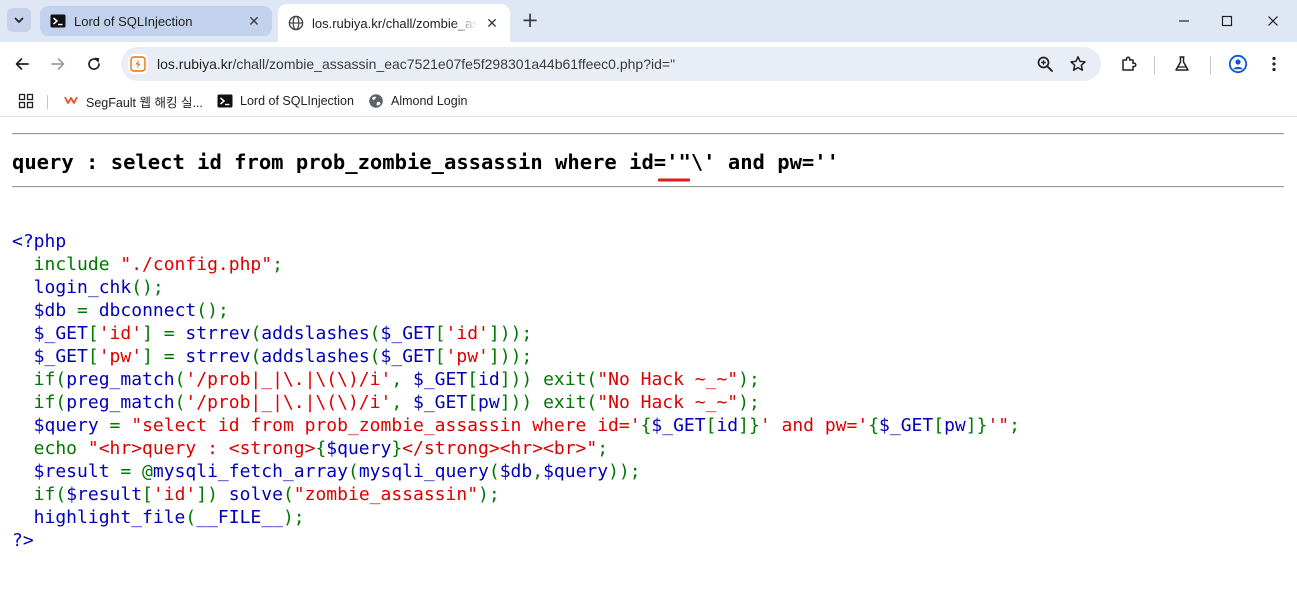  I want to click on red-underline-annotation, so click(674, 180).